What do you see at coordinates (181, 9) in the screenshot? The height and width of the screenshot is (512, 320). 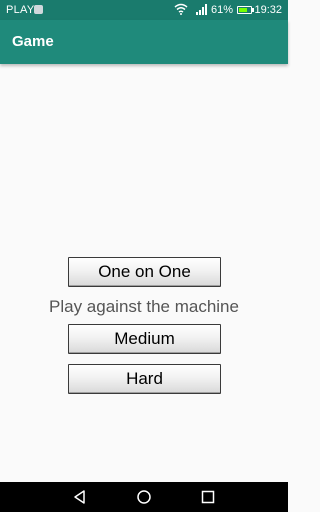 I see `wifi-icon` at bounding box center [181, 9].